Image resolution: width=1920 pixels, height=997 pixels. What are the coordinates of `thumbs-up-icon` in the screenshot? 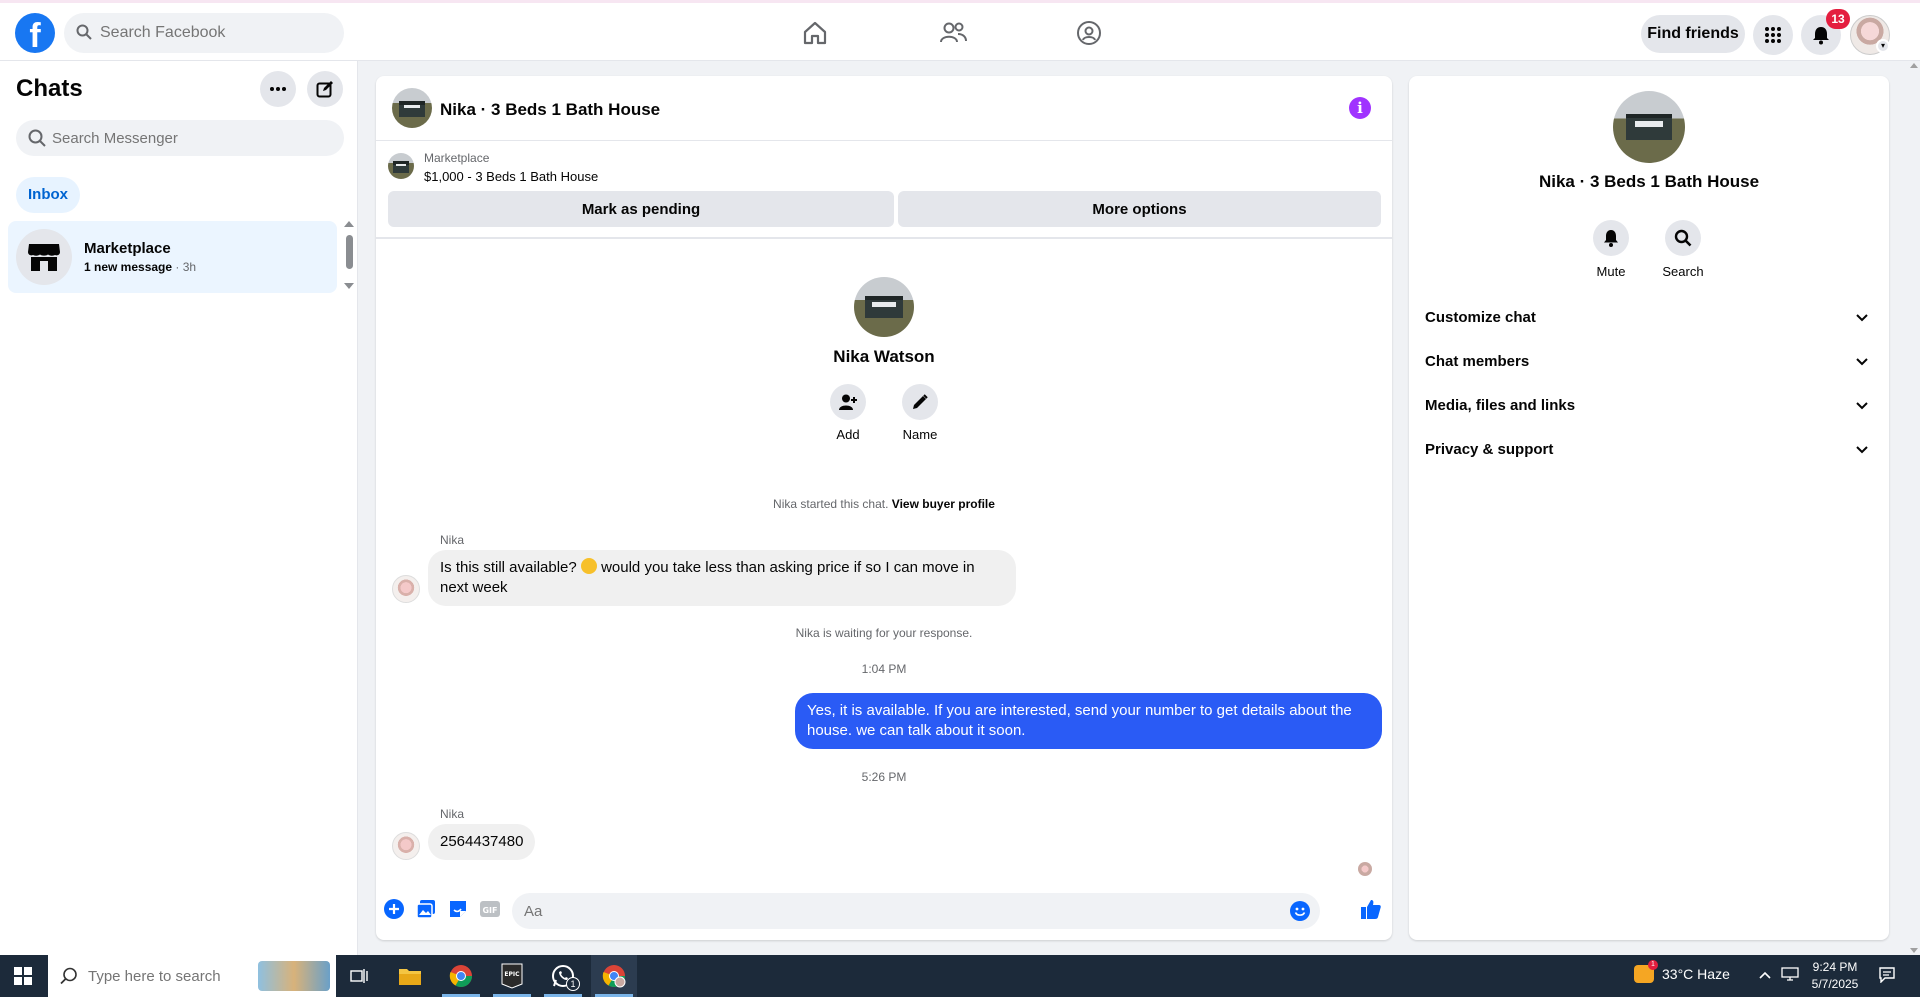 It's located at (1371, 909).